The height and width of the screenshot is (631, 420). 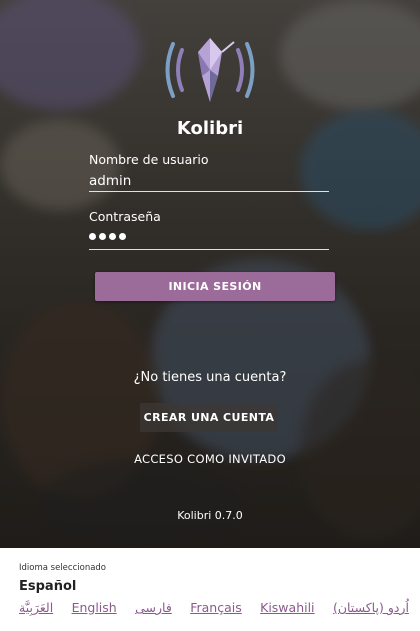 What do you see at coordinates (209, 191) in the screenshot?
I see `username-underline` at bounding box center [209, 191].